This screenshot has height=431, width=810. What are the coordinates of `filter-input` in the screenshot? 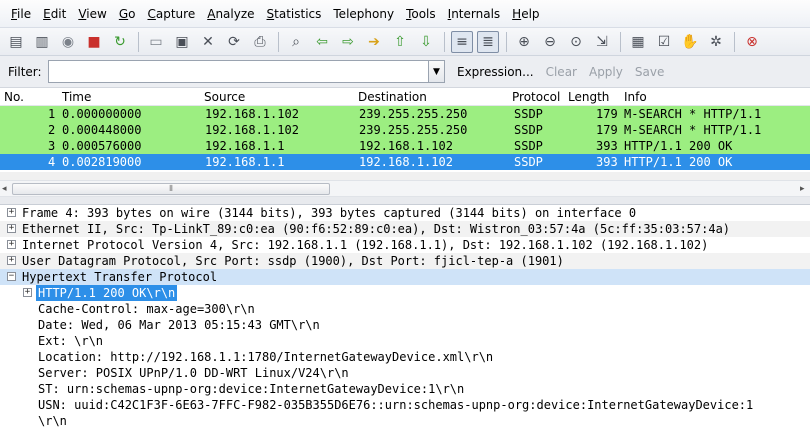 It's located at (238, 71).